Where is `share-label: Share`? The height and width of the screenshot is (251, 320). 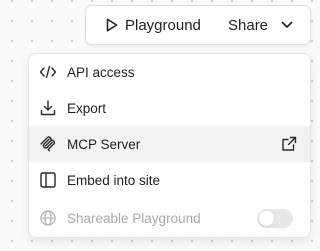
share-label: Share is located at coordinates (248, 25).